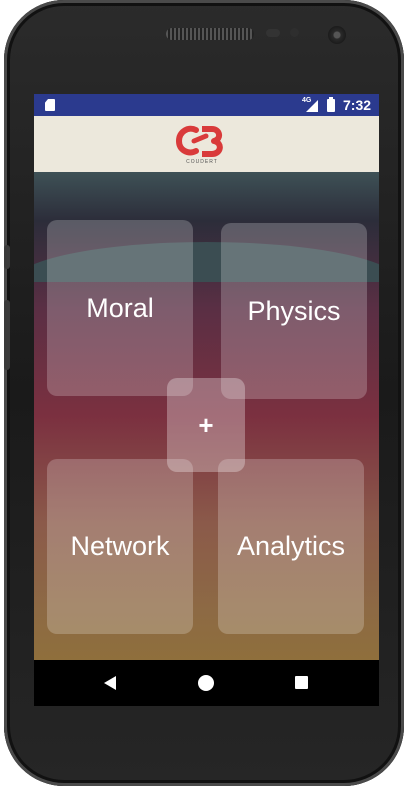  I want to click on power-button, so click(7, 257).